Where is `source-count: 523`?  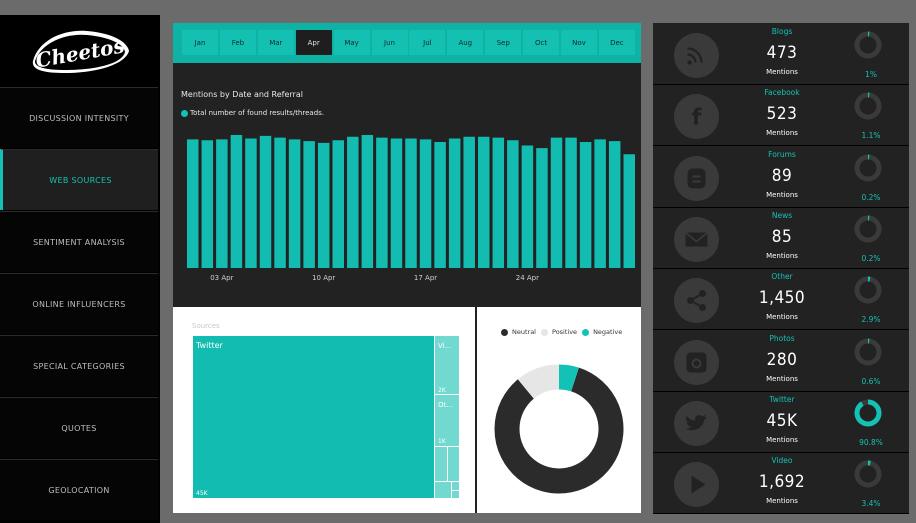
source-count: 523 is located at coordinates (782, 114).